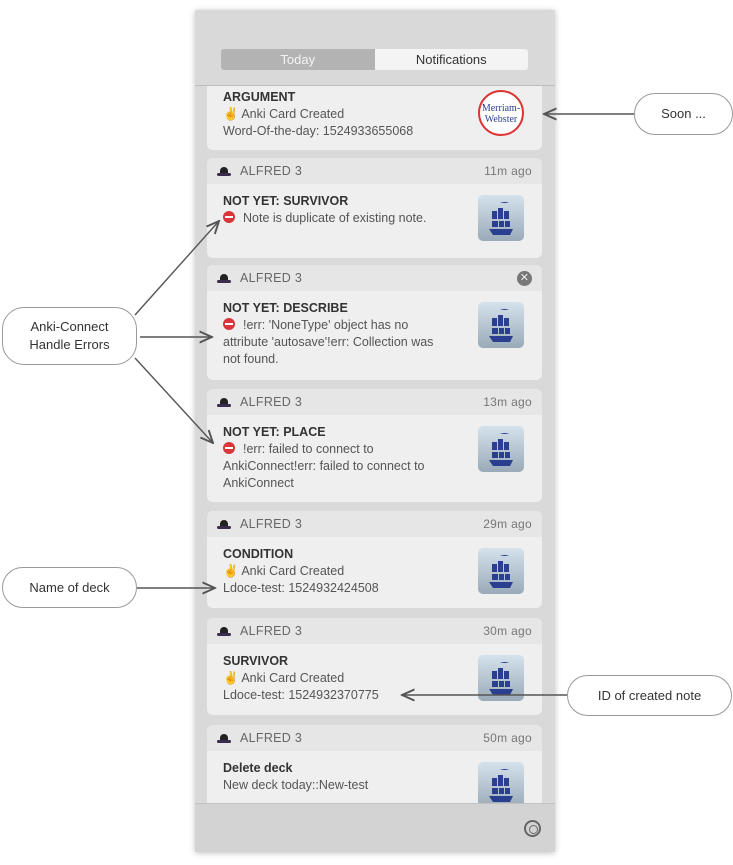 Image resolution: width=733 pixels, height=865 pixels. I want to click on callout-deck: Name of deck, so click(69, 587).